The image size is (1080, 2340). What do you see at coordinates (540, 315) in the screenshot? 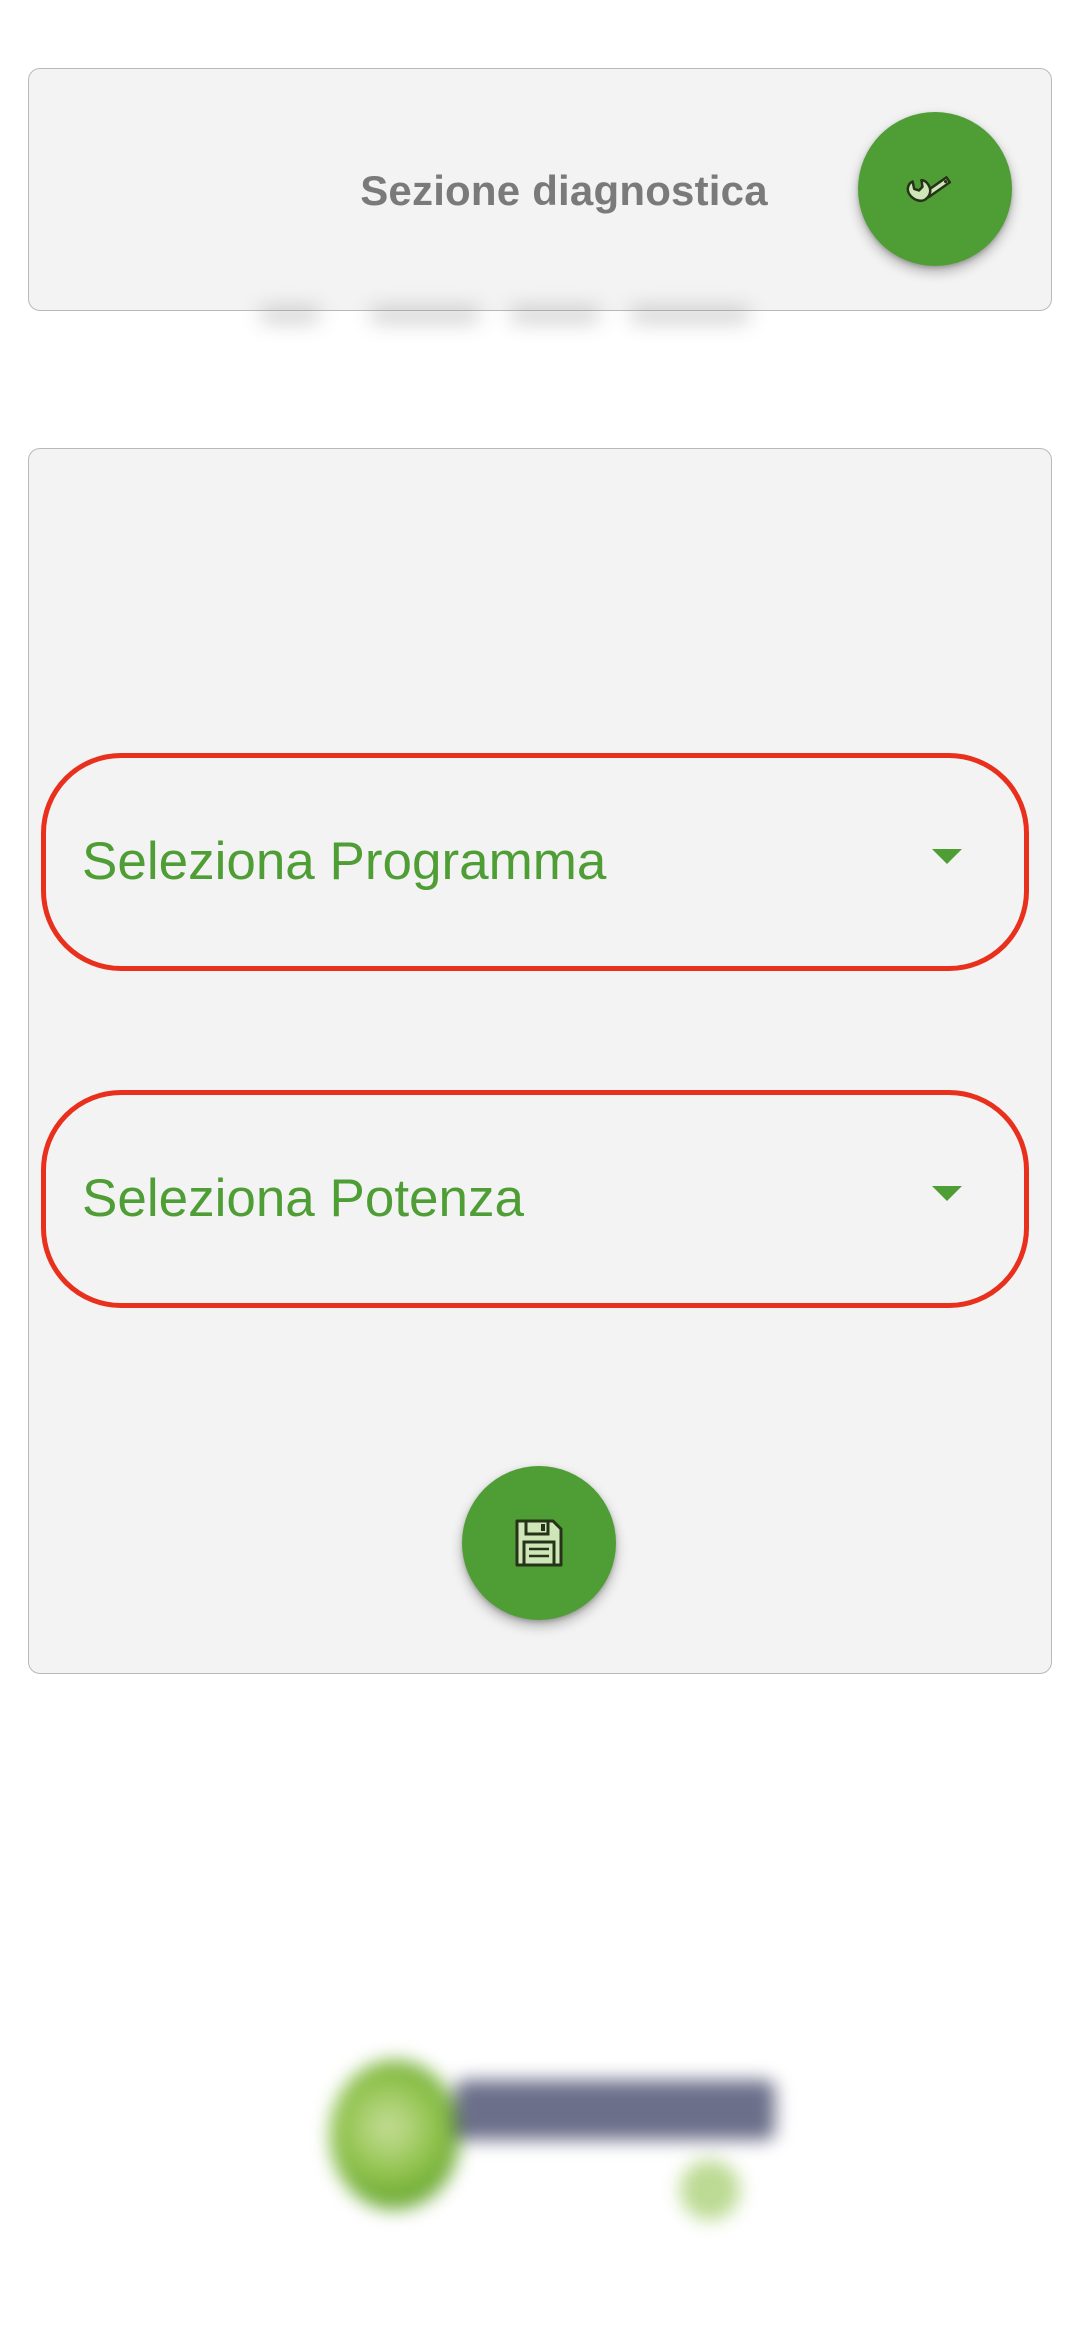
I see `blurred-background-text` at bounding box center [540, 315].